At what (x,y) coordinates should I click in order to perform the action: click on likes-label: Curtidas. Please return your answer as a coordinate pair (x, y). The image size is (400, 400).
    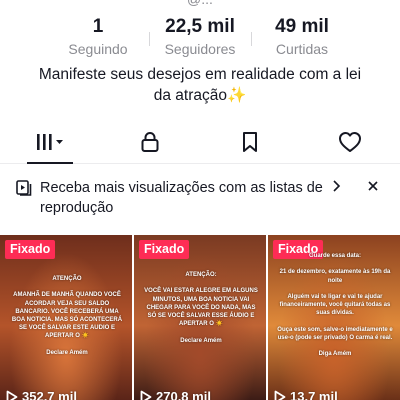
    Looking at the image, I should click on (302, 49).